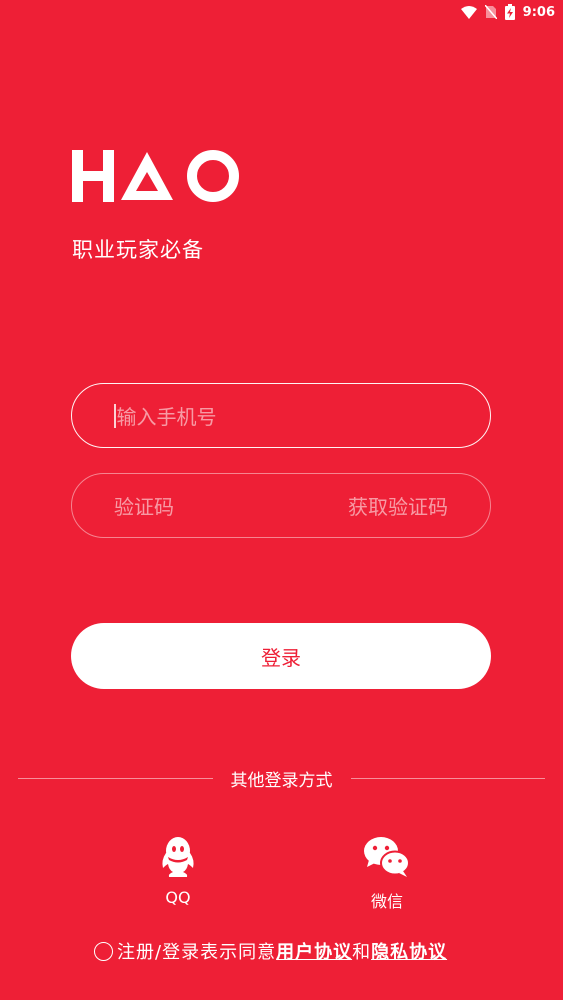 This screenshot has width=563, height=1000. I want to click on qq-icon, so click(178, 857).